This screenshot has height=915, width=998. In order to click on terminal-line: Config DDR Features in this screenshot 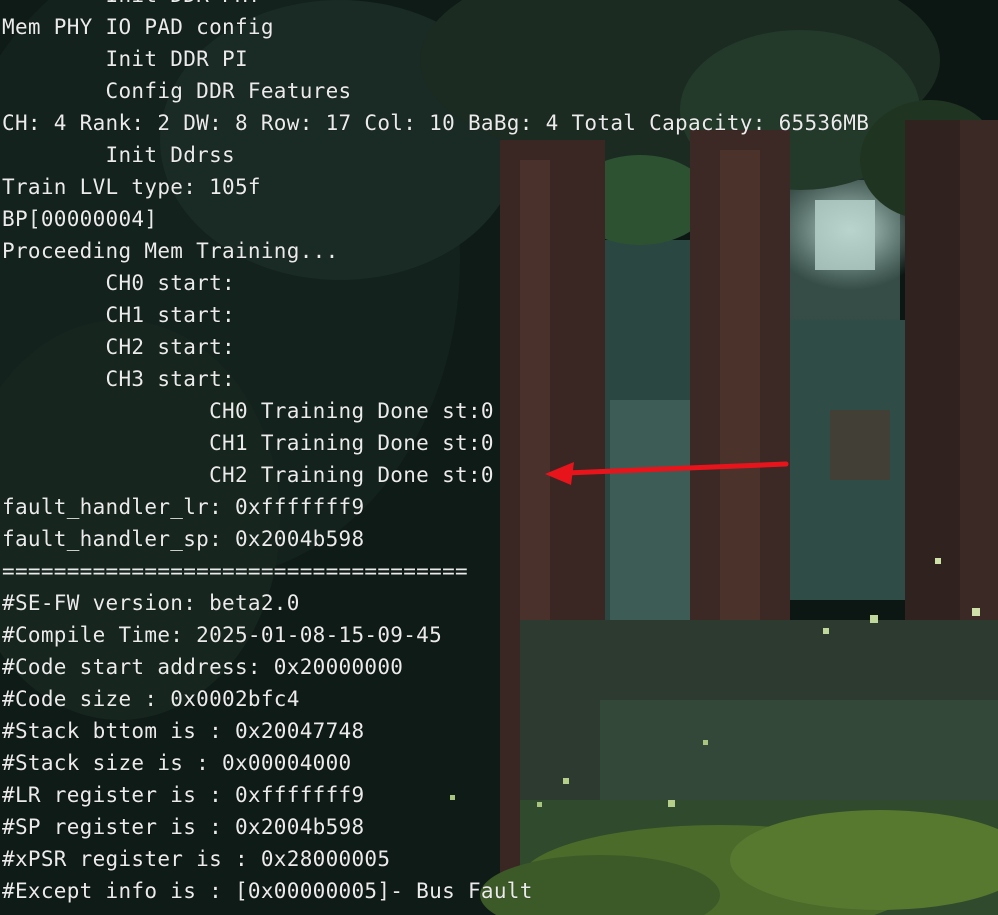, I will do `click(177, 91)`.